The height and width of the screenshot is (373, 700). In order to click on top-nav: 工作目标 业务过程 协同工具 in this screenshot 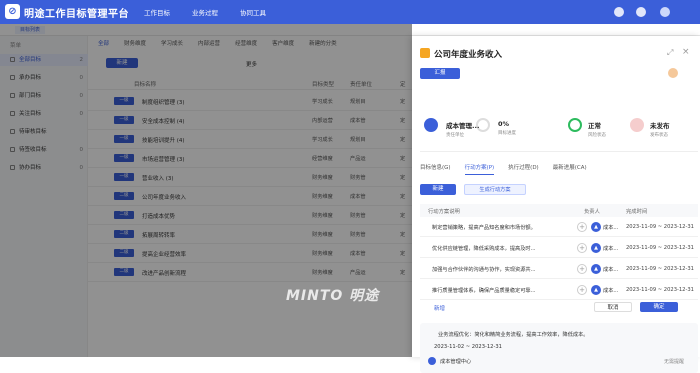, I will do `click(205, 12)`.